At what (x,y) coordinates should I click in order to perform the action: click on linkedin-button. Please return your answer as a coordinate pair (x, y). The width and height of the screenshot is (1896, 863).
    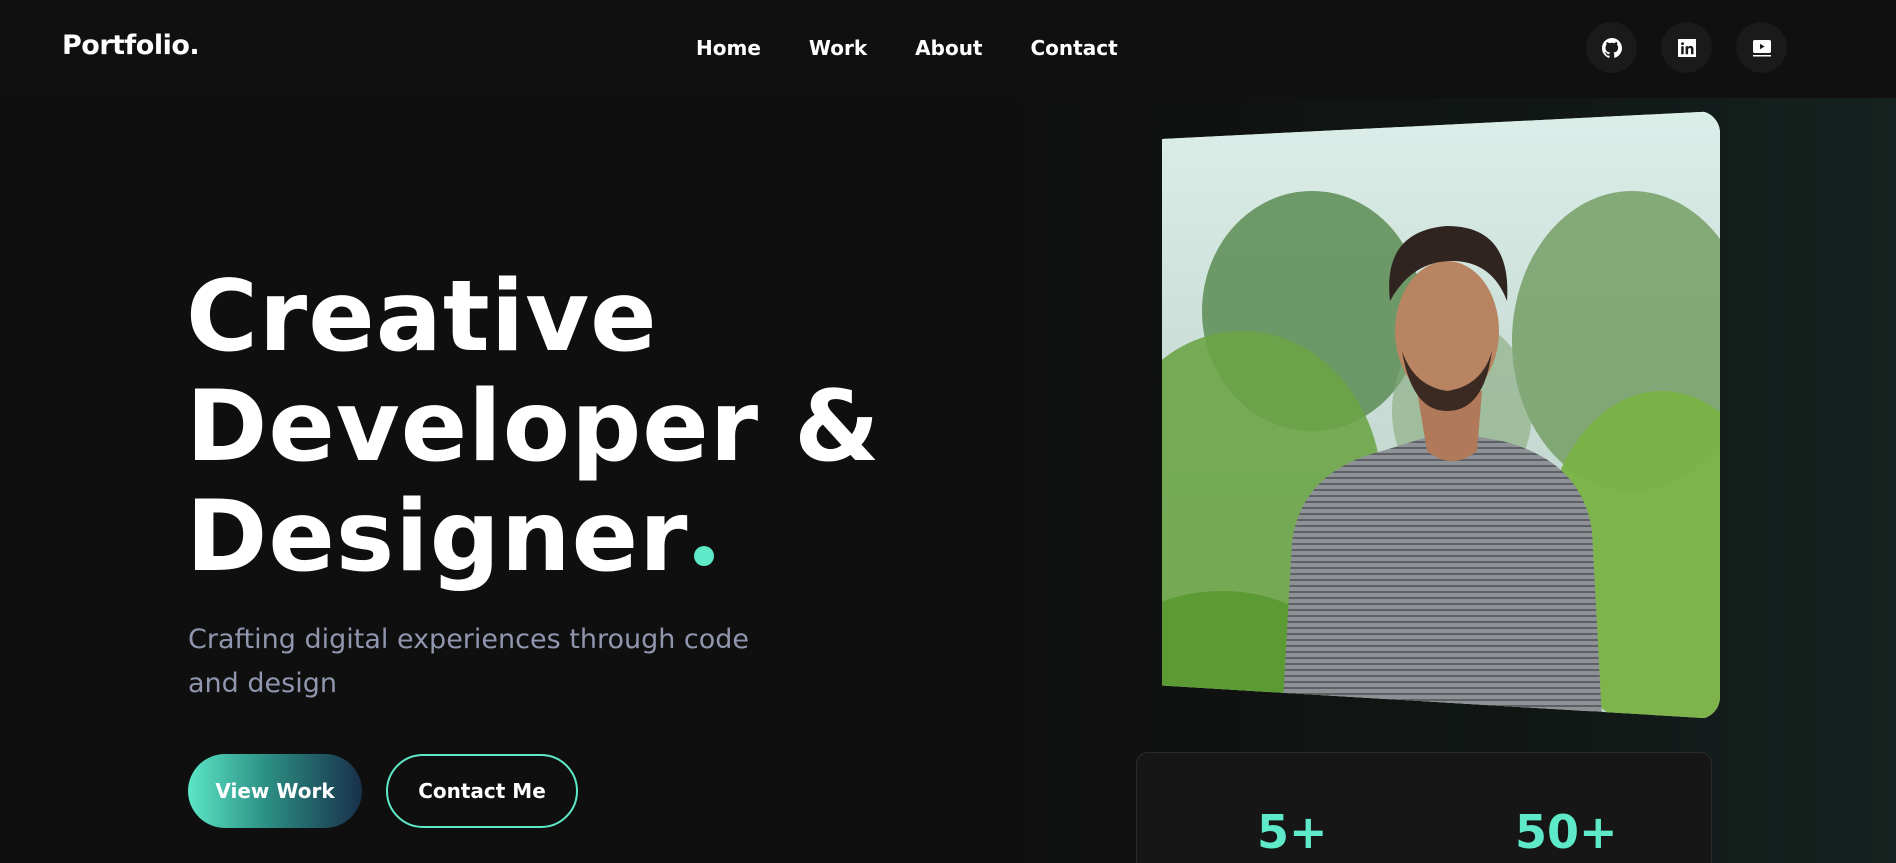
    Looking at the image, I should click on (1686, 47).